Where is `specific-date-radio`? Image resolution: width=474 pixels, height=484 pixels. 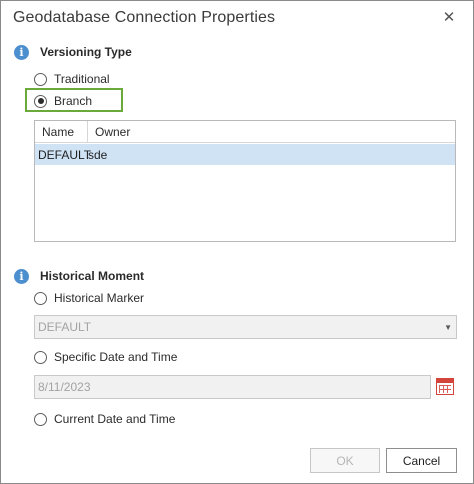
specific-date-radio is located at coordinates (40, 357).